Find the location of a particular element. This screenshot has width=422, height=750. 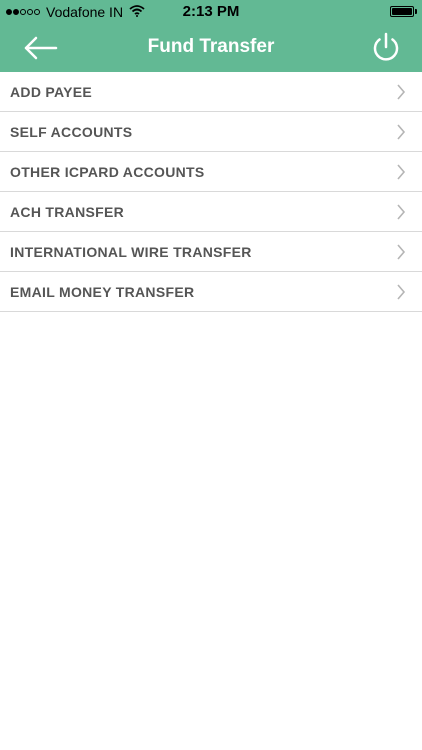

menu-item-add-payee: ADD PAYEE is located at coordinates (211, 92).